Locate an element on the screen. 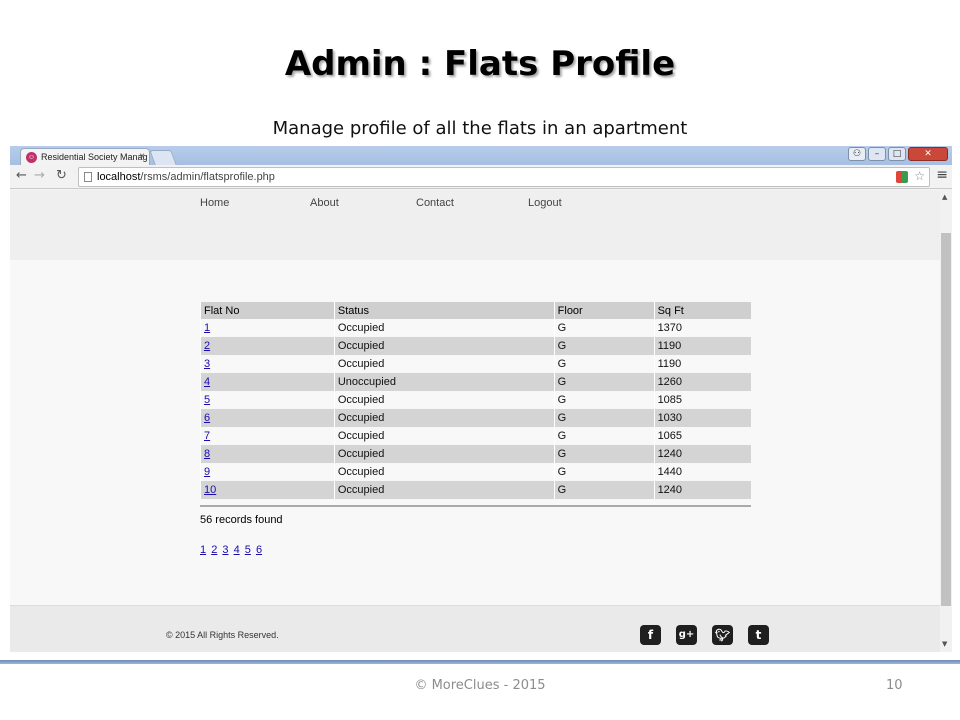 The width and height of the screenshot is (960, 720). status-cell: Unoccupied is located at coordinates (444, 382).